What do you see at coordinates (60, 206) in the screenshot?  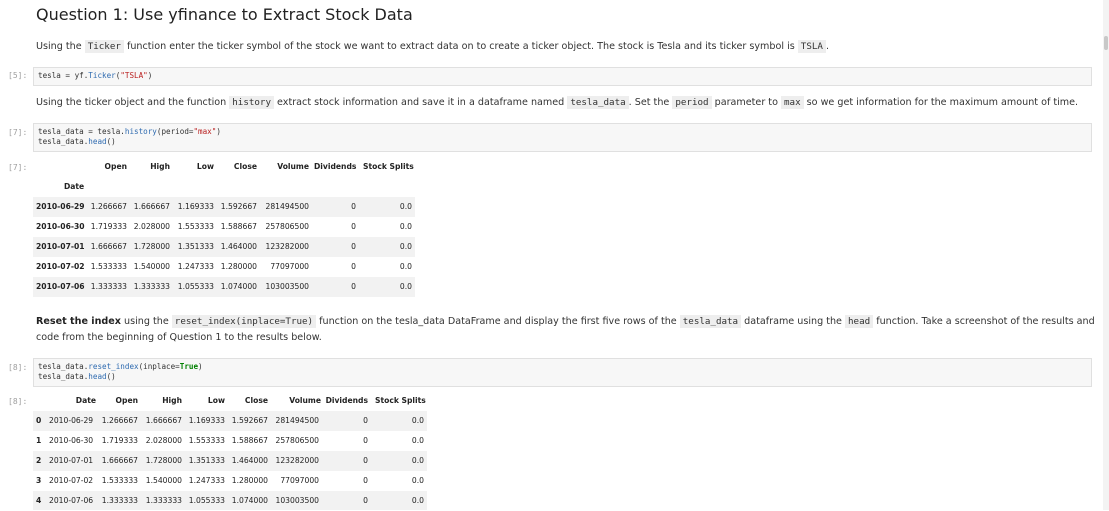 I see `index-date: 2010-06-29` at bounding box center [60, 206].